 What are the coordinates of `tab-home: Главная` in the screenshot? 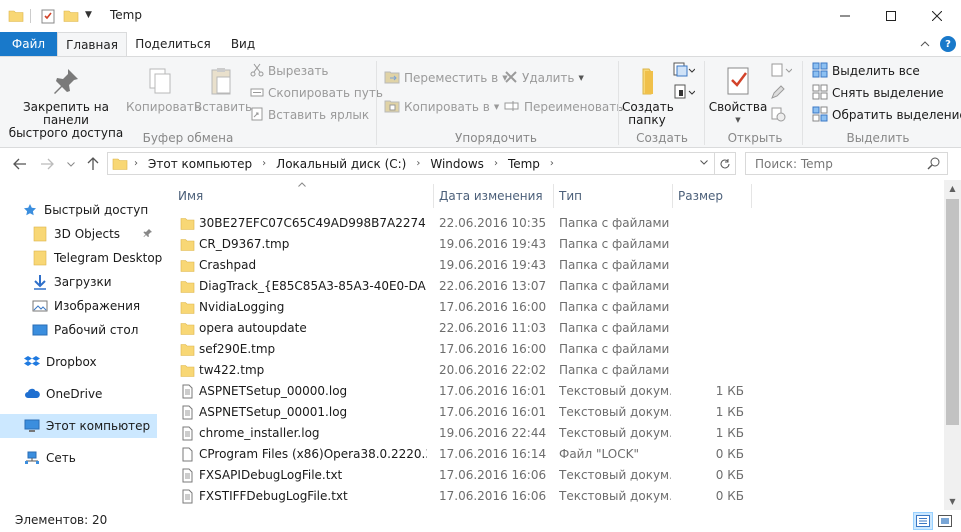 It's located at (92, 44).